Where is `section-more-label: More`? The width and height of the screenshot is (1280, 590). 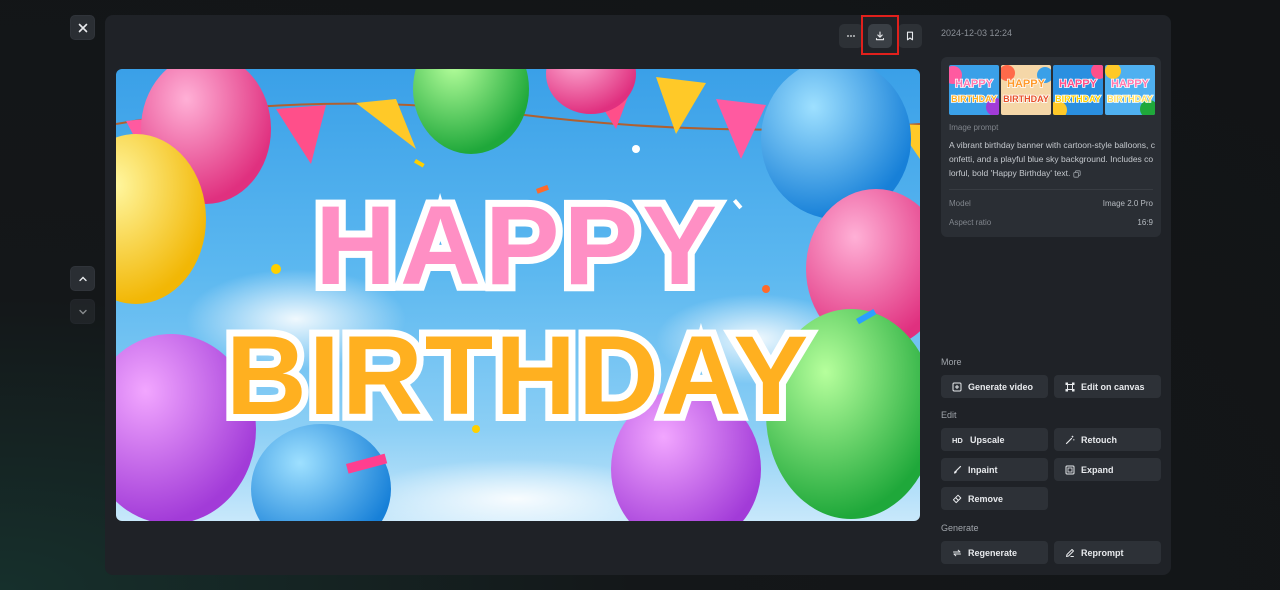 section-more-label: More is located at coordinates (951, 362).